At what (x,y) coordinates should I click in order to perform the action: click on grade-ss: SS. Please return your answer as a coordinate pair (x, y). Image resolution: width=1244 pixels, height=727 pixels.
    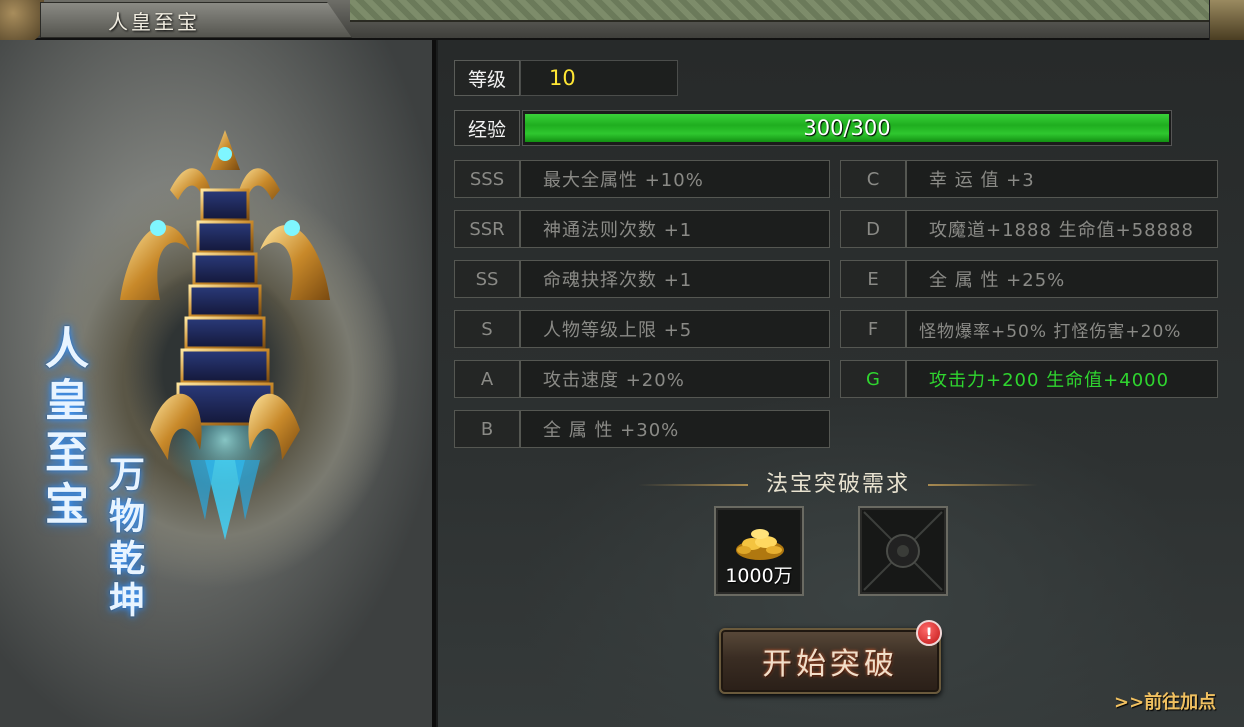
    Looking at the image, I should click on (487, 279).